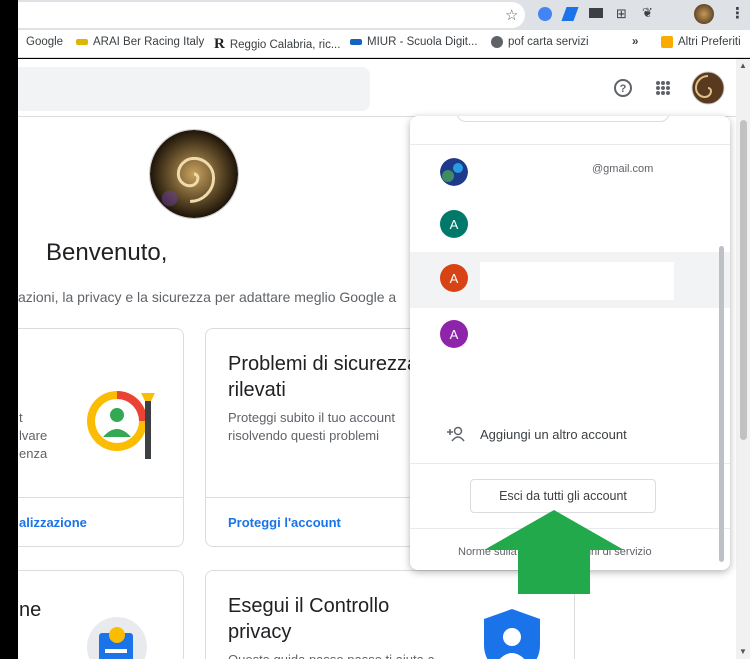 The image size is (750, 659). I want to click on account-photo, so click(454, 172).